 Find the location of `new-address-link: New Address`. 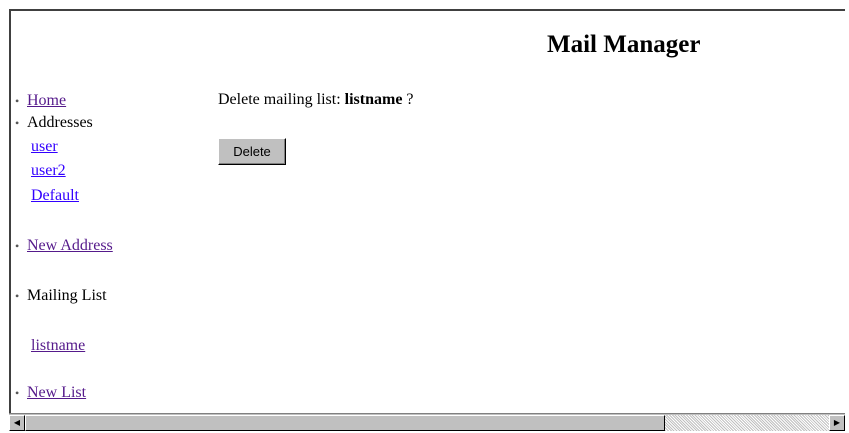

new-address-link: New Address is located at coordinates (70, 245).